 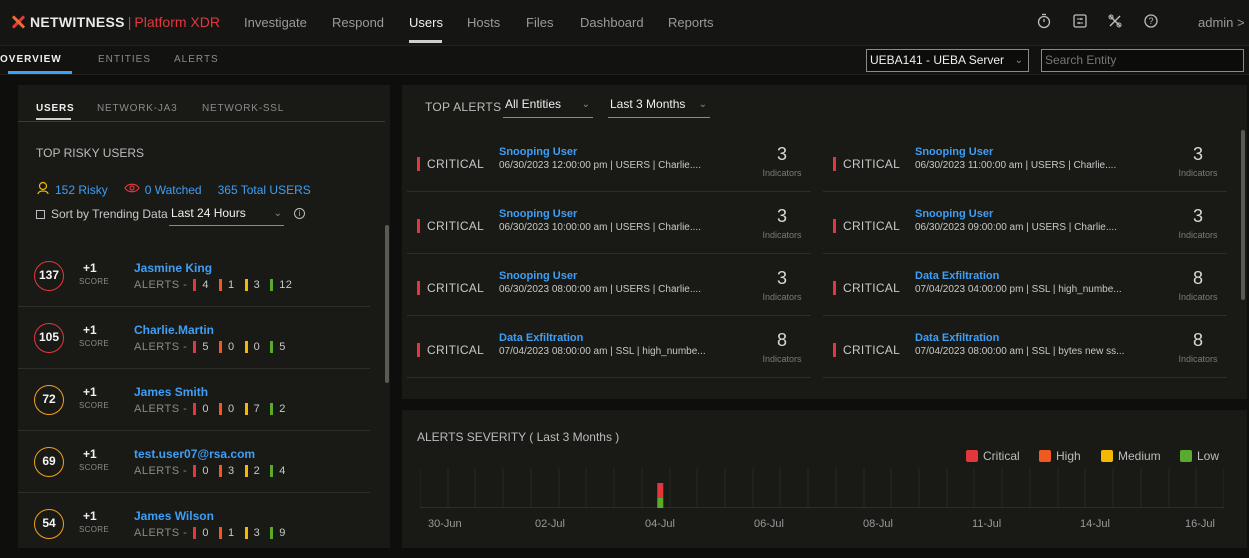 What do you see at coordinates (171, 392) in the screenshot?
I see `user-name-link: James Smith` at bounding box center [171, 392].